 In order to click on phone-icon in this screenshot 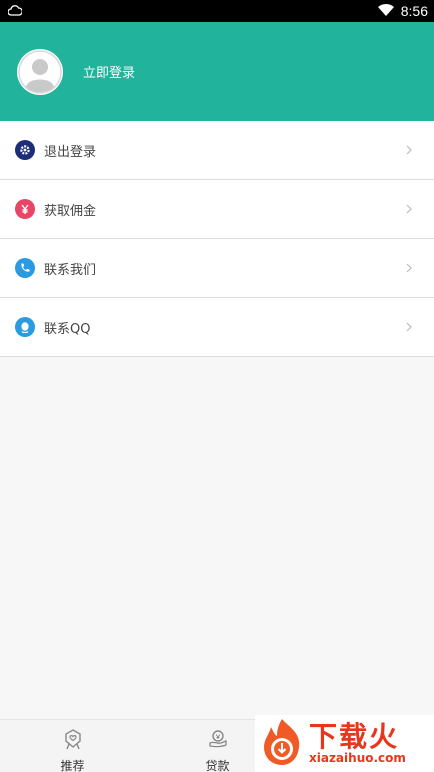, I will do `click(25, 268)`.